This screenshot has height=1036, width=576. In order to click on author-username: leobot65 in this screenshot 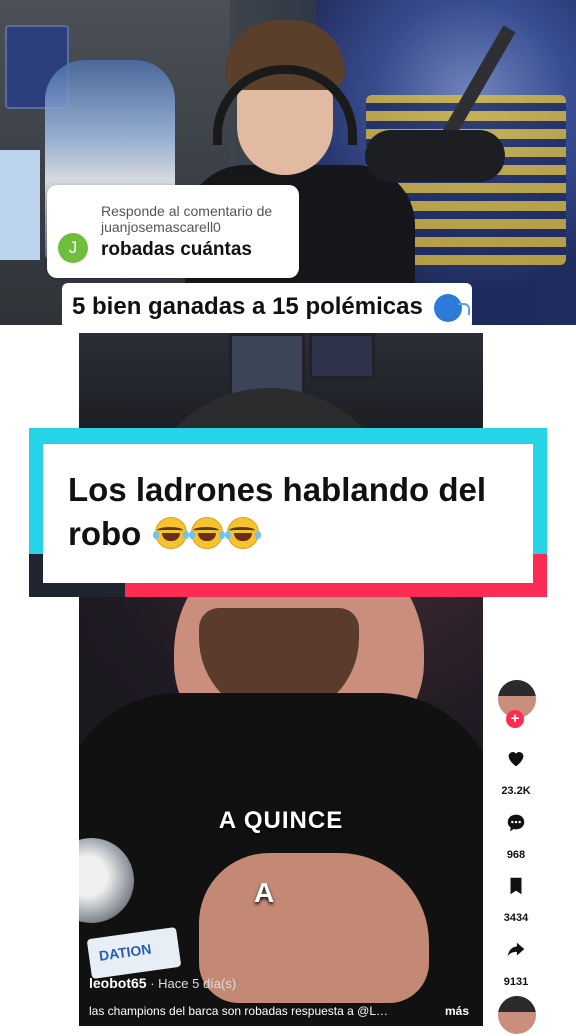, I will do `click(118, 983)`.